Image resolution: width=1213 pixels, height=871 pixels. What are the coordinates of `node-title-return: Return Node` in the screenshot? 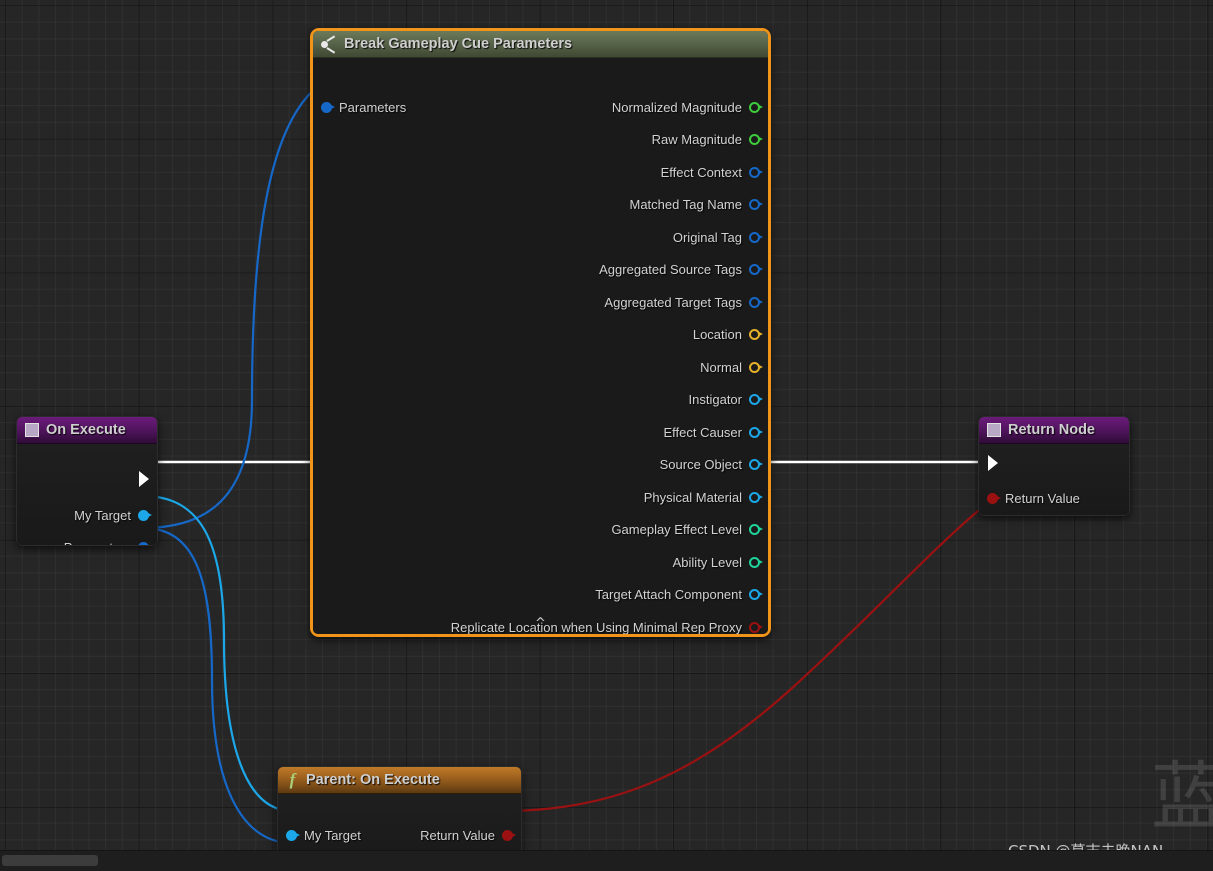 It's located at (1051, 430).